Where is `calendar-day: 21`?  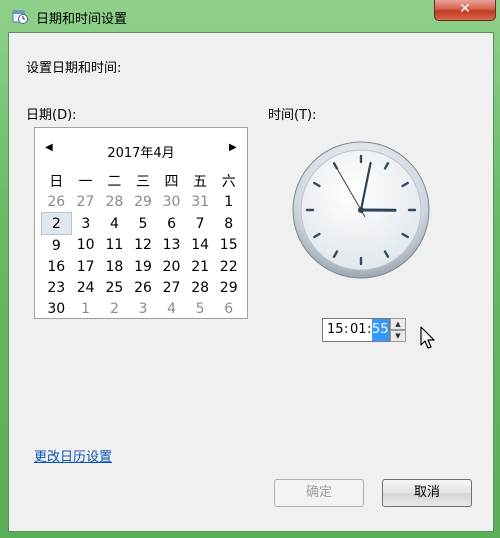
calendar-day: 21 is located at coordinates (200, 266).